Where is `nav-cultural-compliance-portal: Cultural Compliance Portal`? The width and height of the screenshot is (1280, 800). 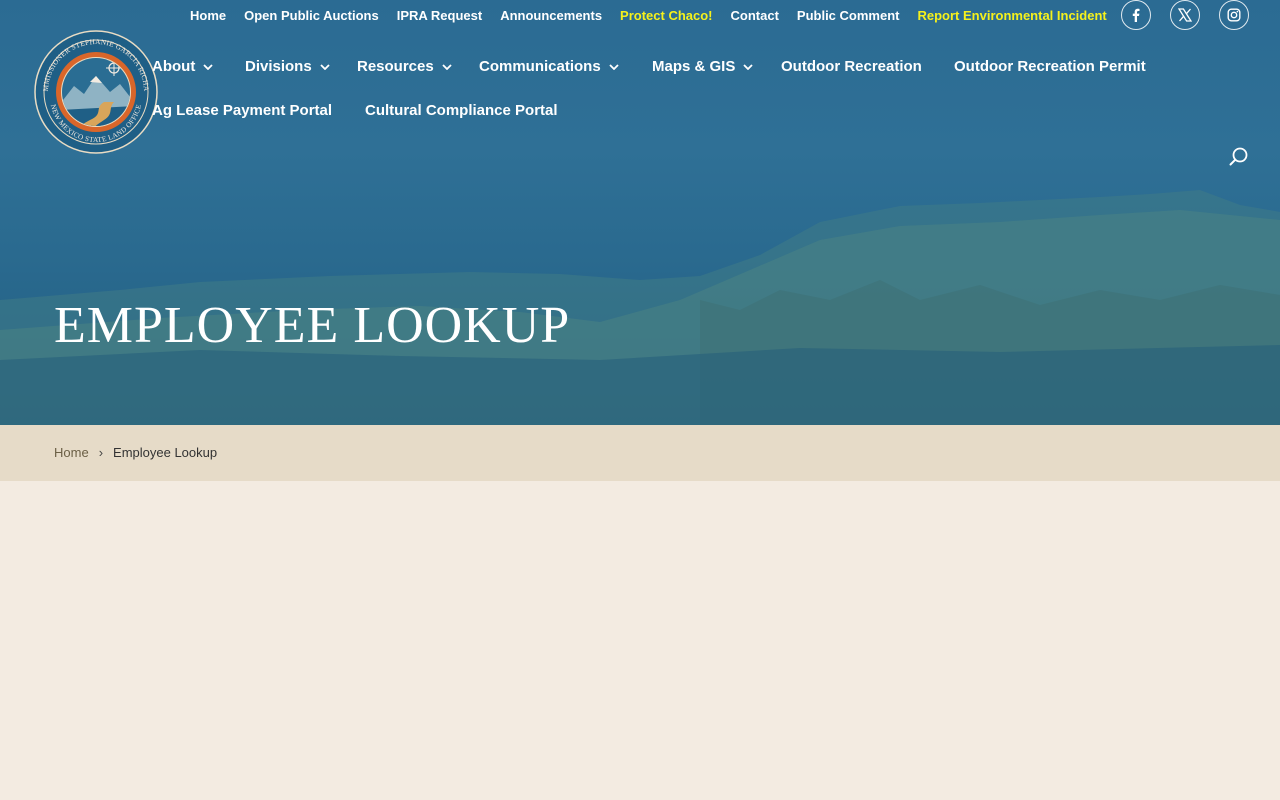 nav-cultural-compliance-portal: Cultural Compliance Portal is located at coordinates (461, 110).